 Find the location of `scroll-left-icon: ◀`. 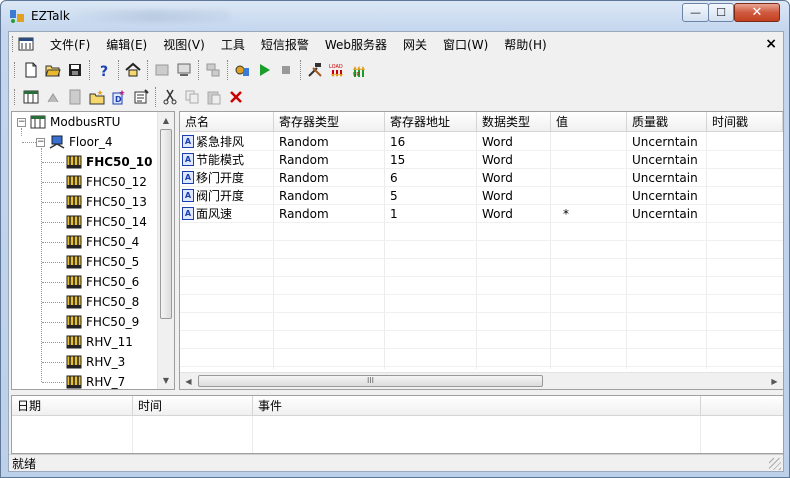

scroll-left-icon: ◀ is located at coordinates (188, 381).